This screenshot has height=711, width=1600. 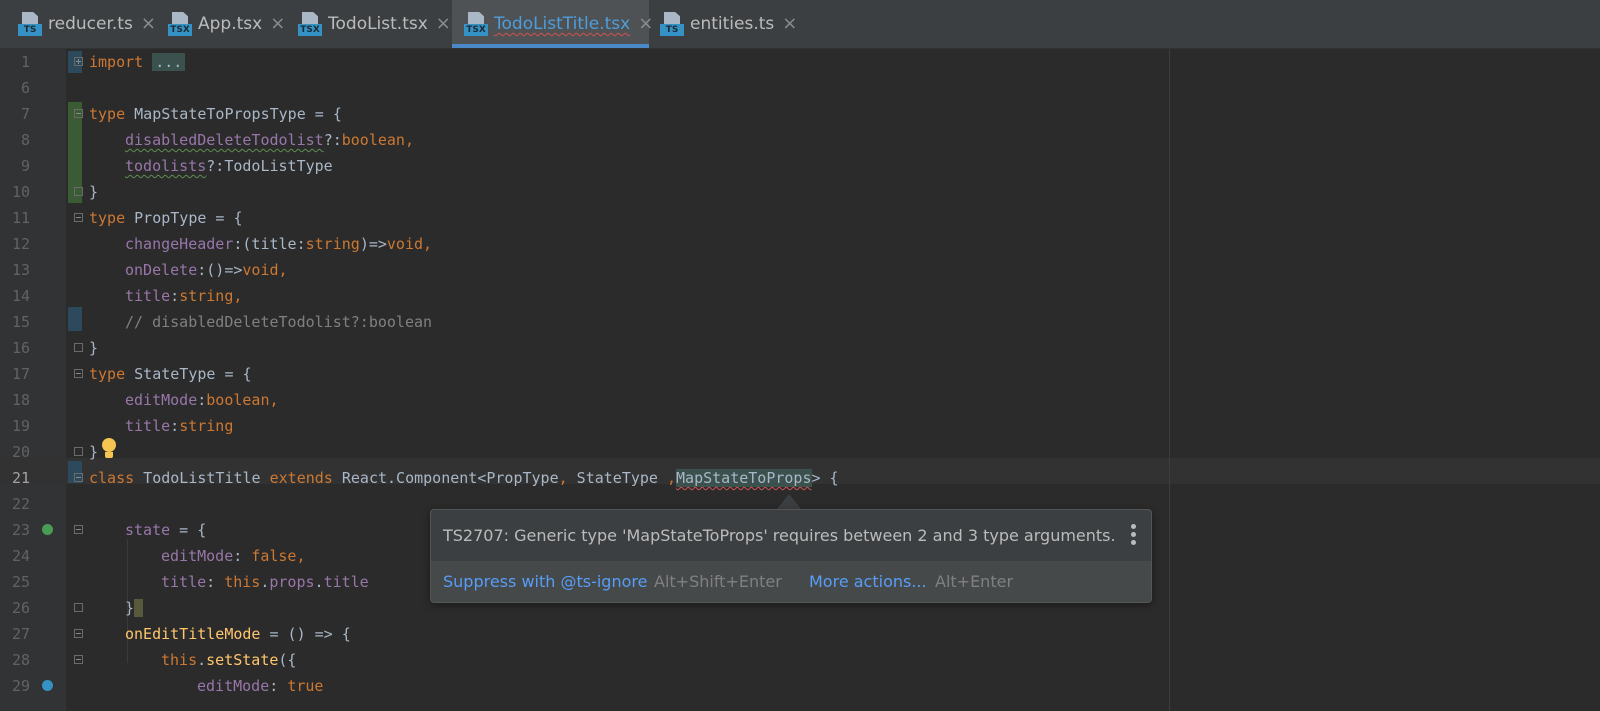 What do you see at coordinates (800, 296) in the screenshot?
I see `code-line: 14 title:string,` at bounding box center [800, 296].